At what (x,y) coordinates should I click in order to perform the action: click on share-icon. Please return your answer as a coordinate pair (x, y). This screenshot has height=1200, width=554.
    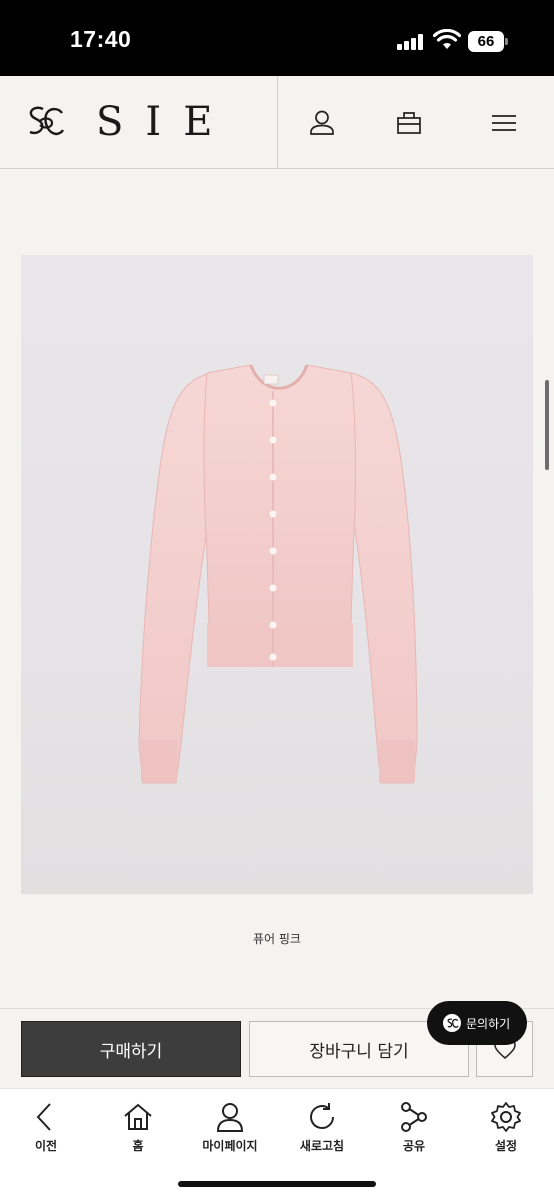
    Looking at the image, I should click on (414, 1117).